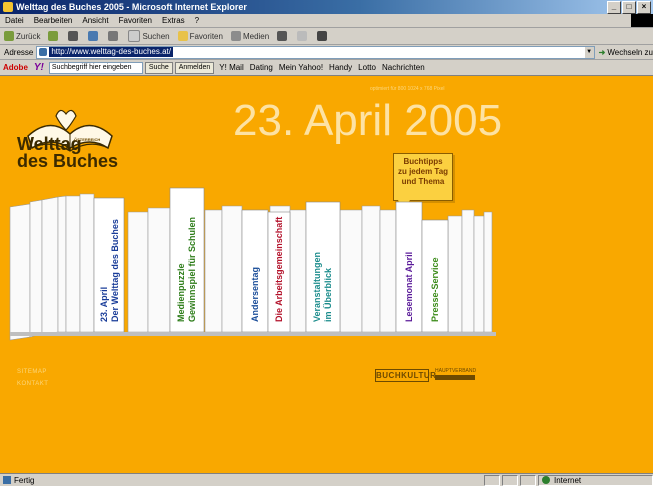 The image size is (653, 486). I want to click on hauptverband-logo: HAUPTVERBAND, so click(455, 374).